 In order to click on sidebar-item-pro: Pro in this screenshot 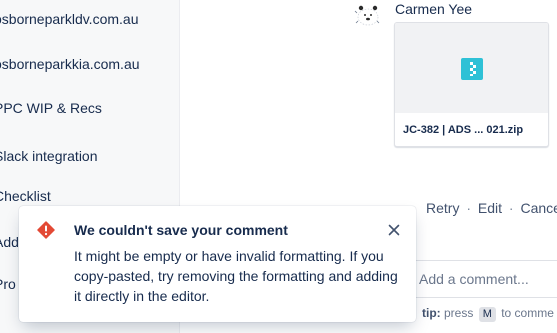, I will do `click(8, 284)`.